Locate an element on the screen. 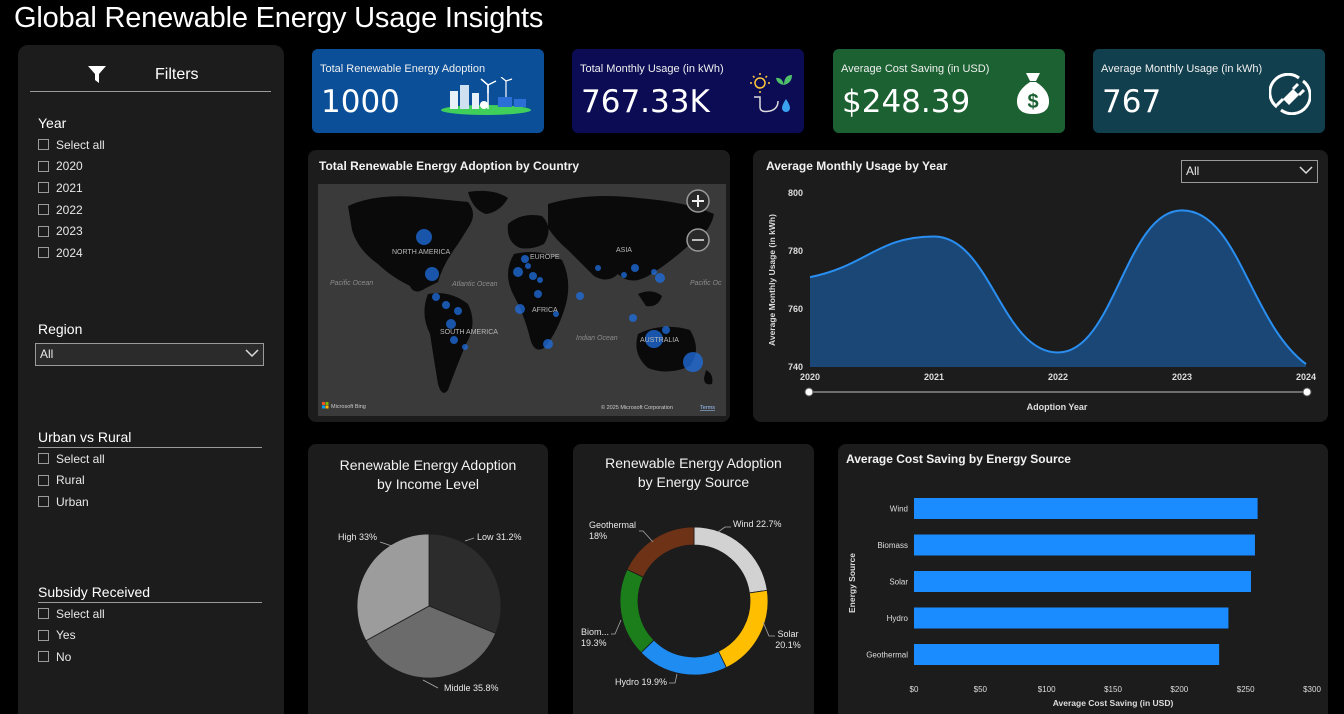  year-filter-label: Year is located at coordinates (52, 123).